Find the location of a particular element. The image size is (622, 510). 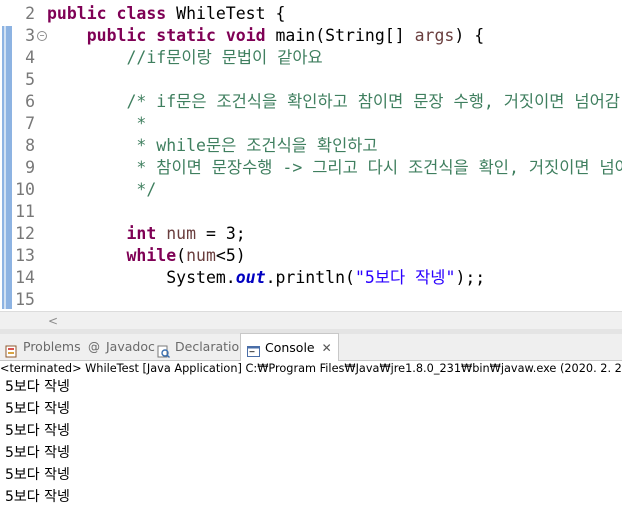

line-number: 8 is located at coordinates (30, 145).